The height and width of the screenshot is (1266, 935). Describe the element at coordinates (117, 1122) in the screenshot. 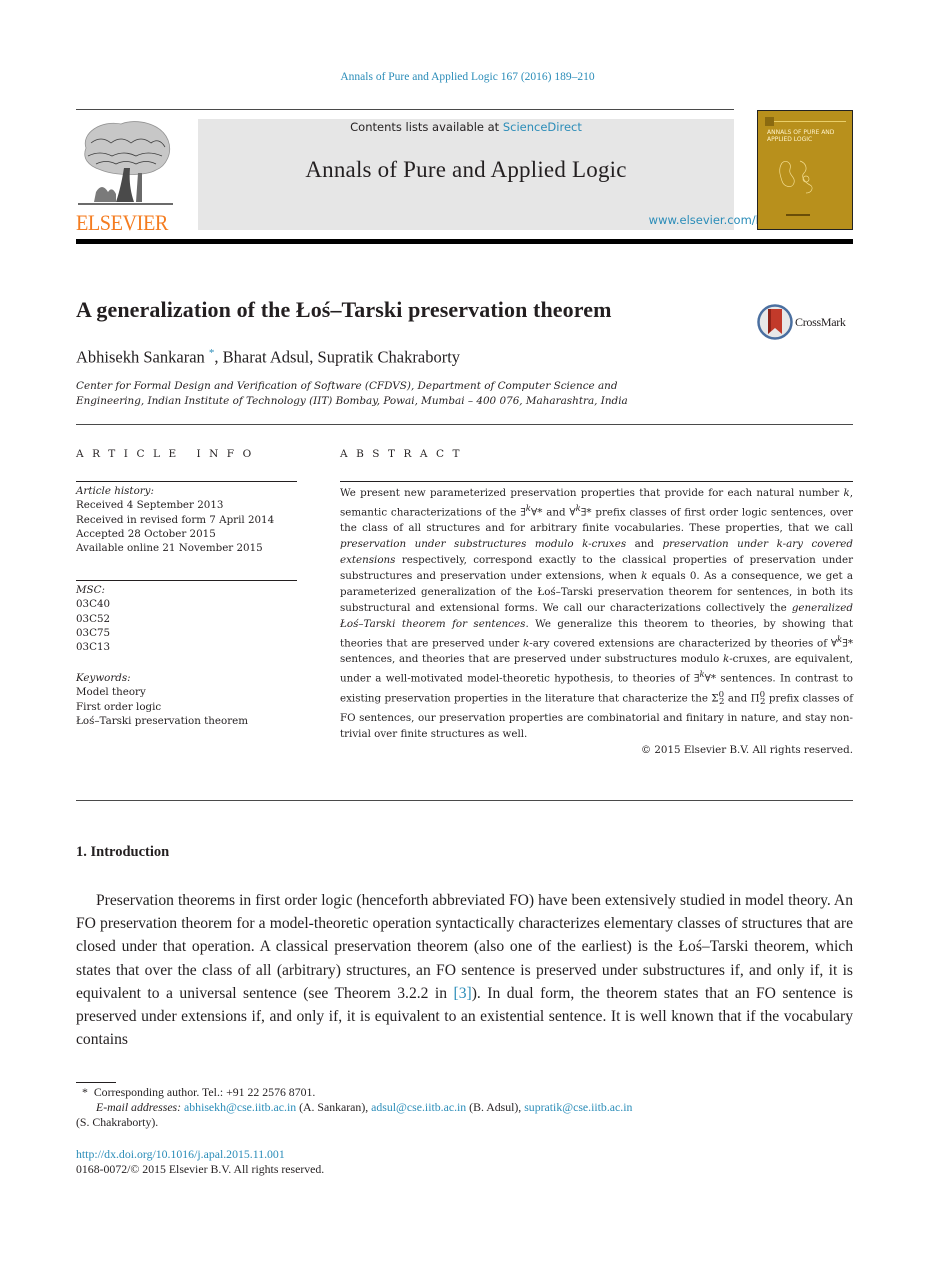

I see `email-owner-last: (S. Chakraborty).` at that location.